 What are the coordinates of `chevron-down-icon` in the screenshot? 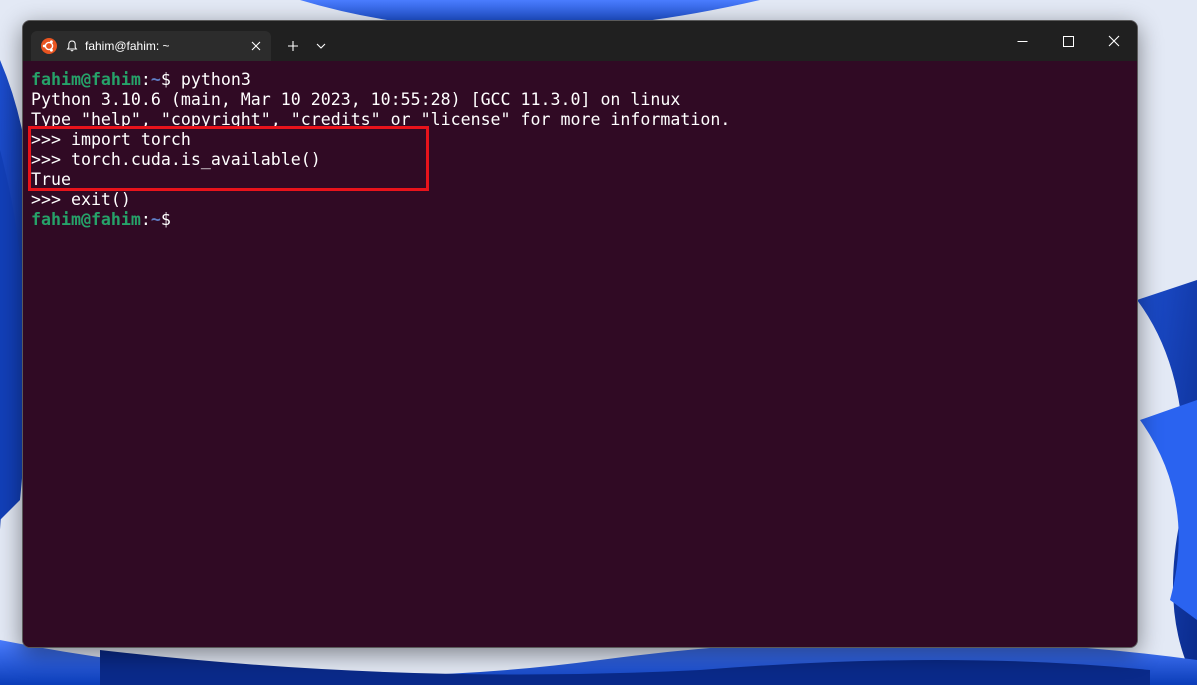 It's located at (321, 46).